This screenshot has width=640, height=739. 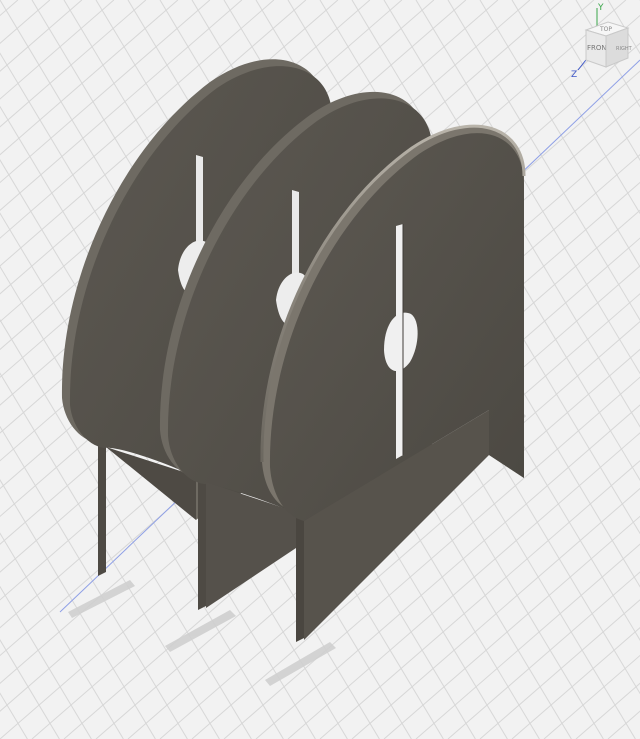 I want to click on svg-text: TOP, so click(x=605, y=29).